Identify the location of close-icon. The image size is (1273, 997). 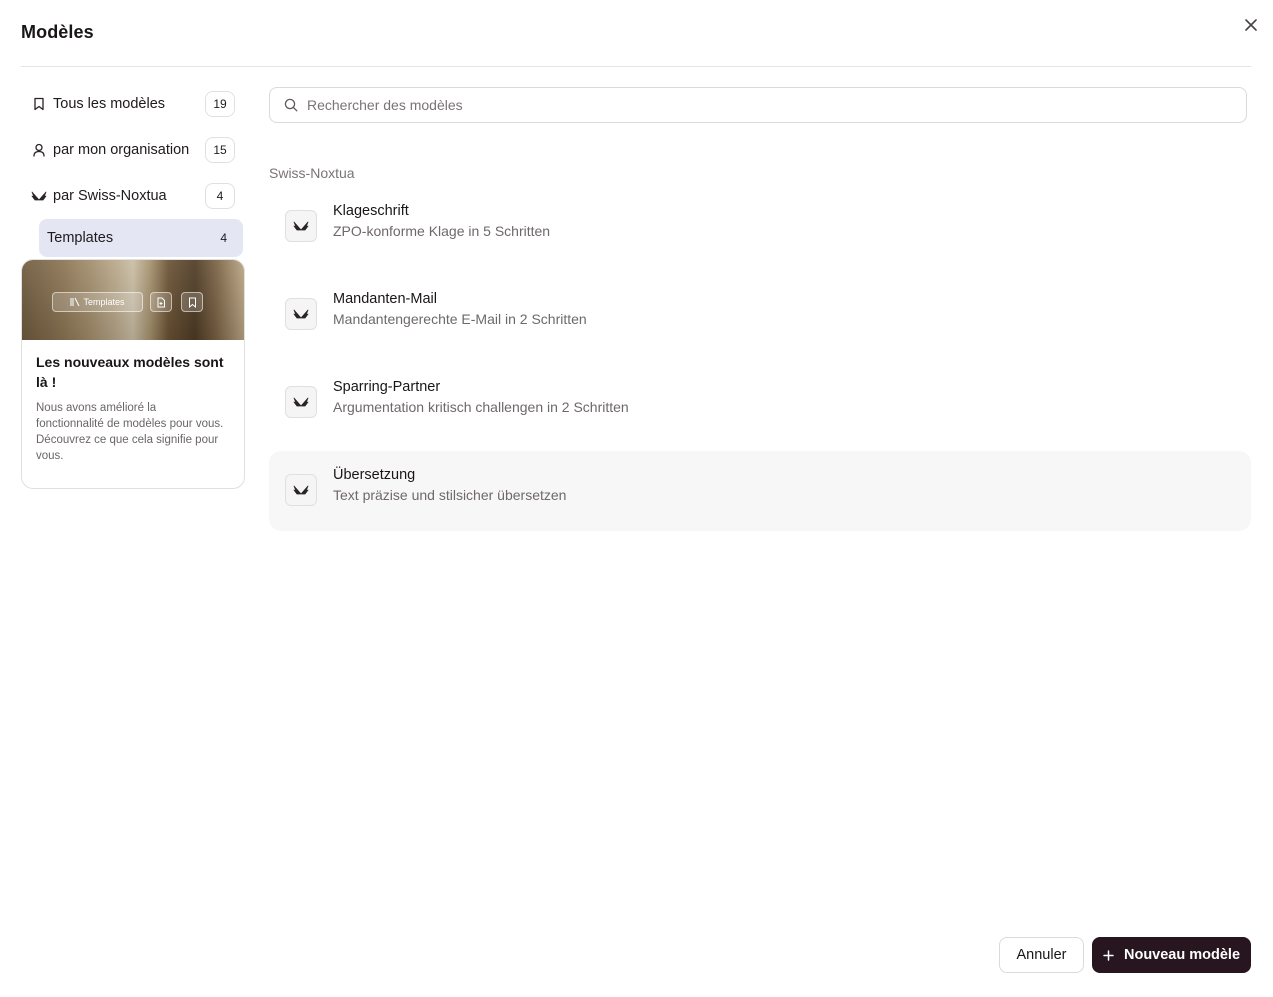
(1251, 25).